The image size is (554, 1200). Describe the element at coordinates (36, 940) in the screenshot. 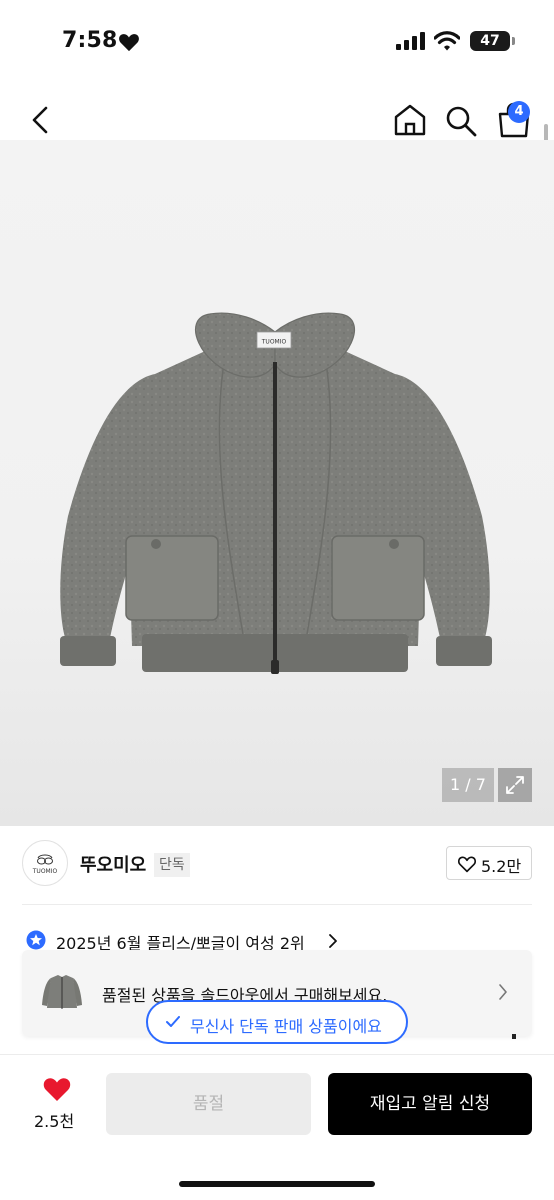

I see `star-icon` at that location.